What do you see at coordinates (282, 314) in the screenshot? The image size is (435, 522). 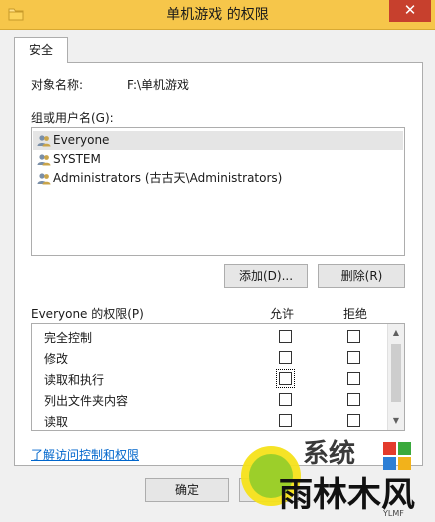 I see `allow-header: 允许` at bounding box center [282, 314].